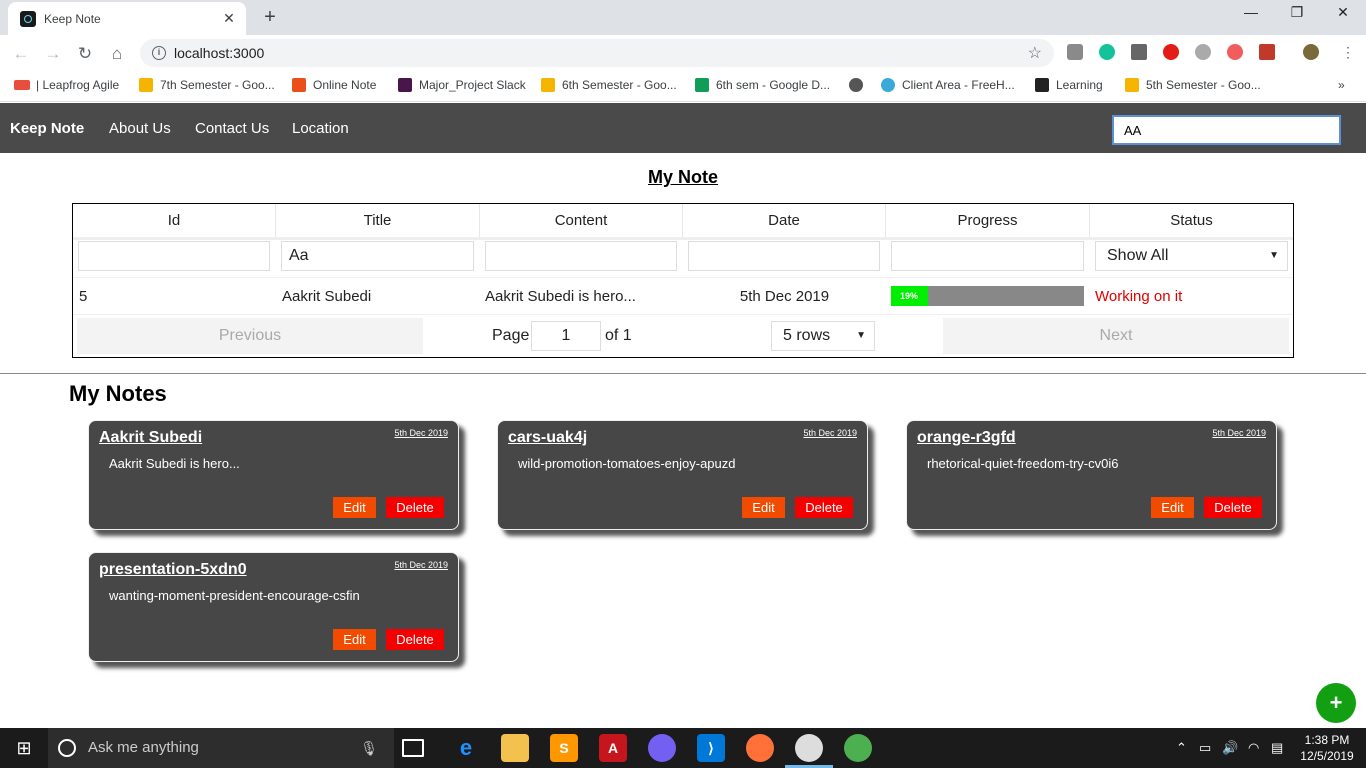  What do you see at coordinates (1181, 748) in the screenshot?
I see `tray-chevron-icon: ⌃` at bounding box center [1181, 748].